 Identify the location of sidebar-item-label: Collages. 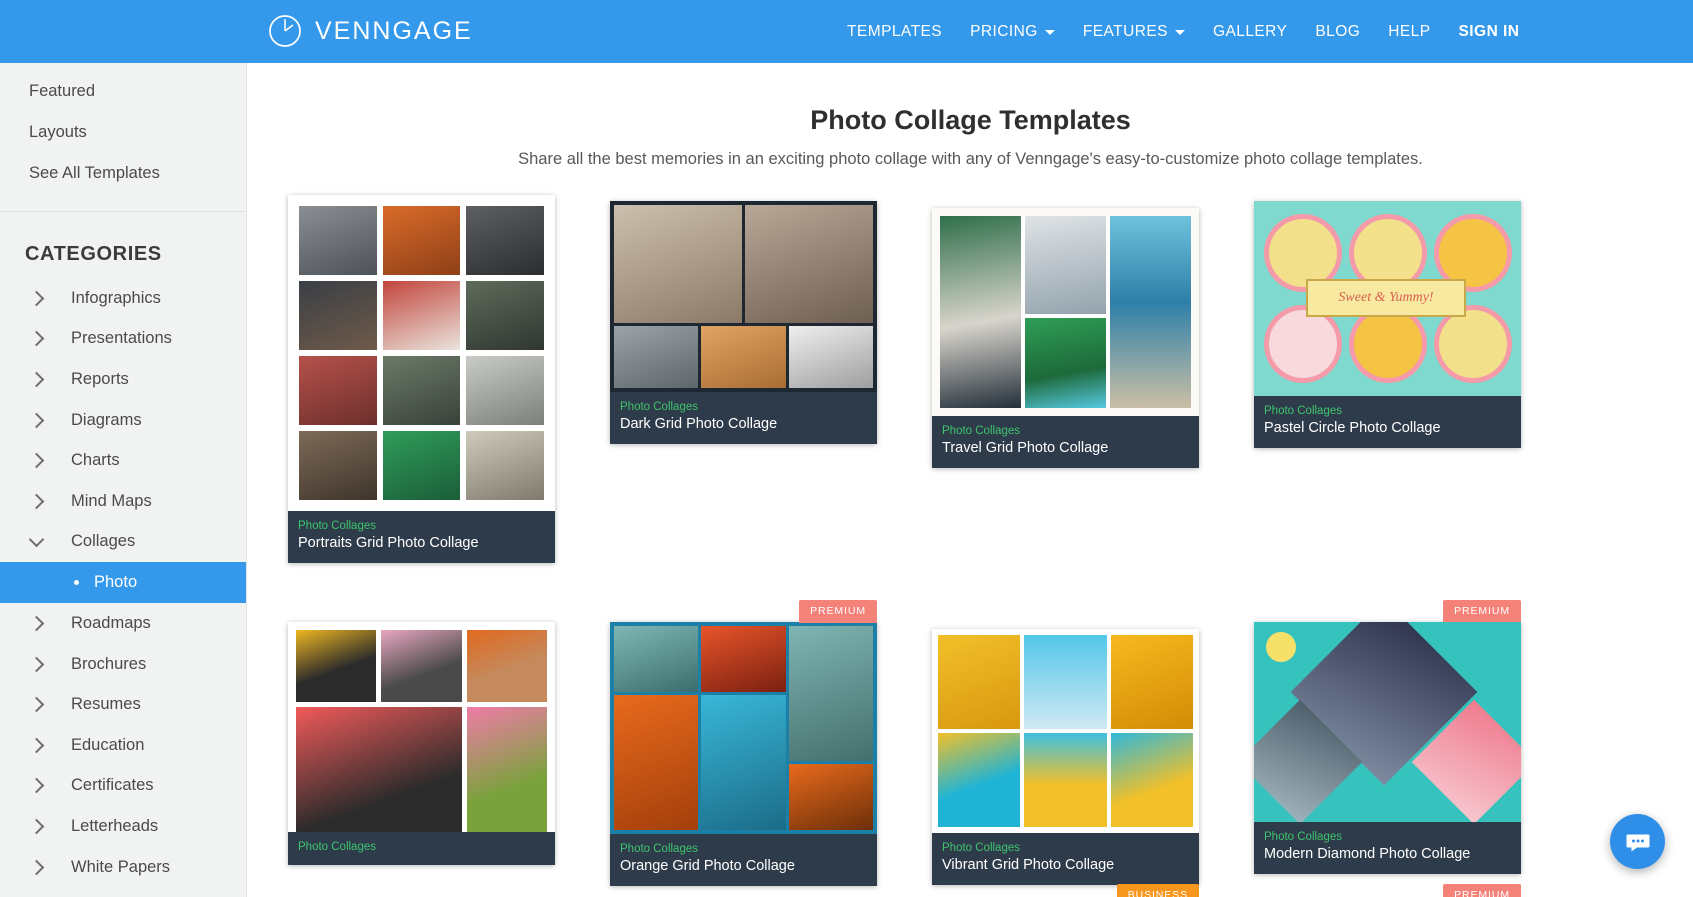
(103, 541).